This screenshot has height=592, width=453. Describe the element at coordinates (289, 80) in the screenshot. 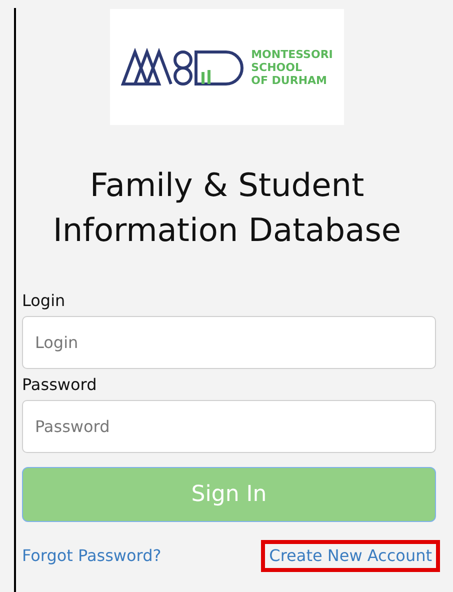

I see `logo-text: OF DURHAM` at that location.